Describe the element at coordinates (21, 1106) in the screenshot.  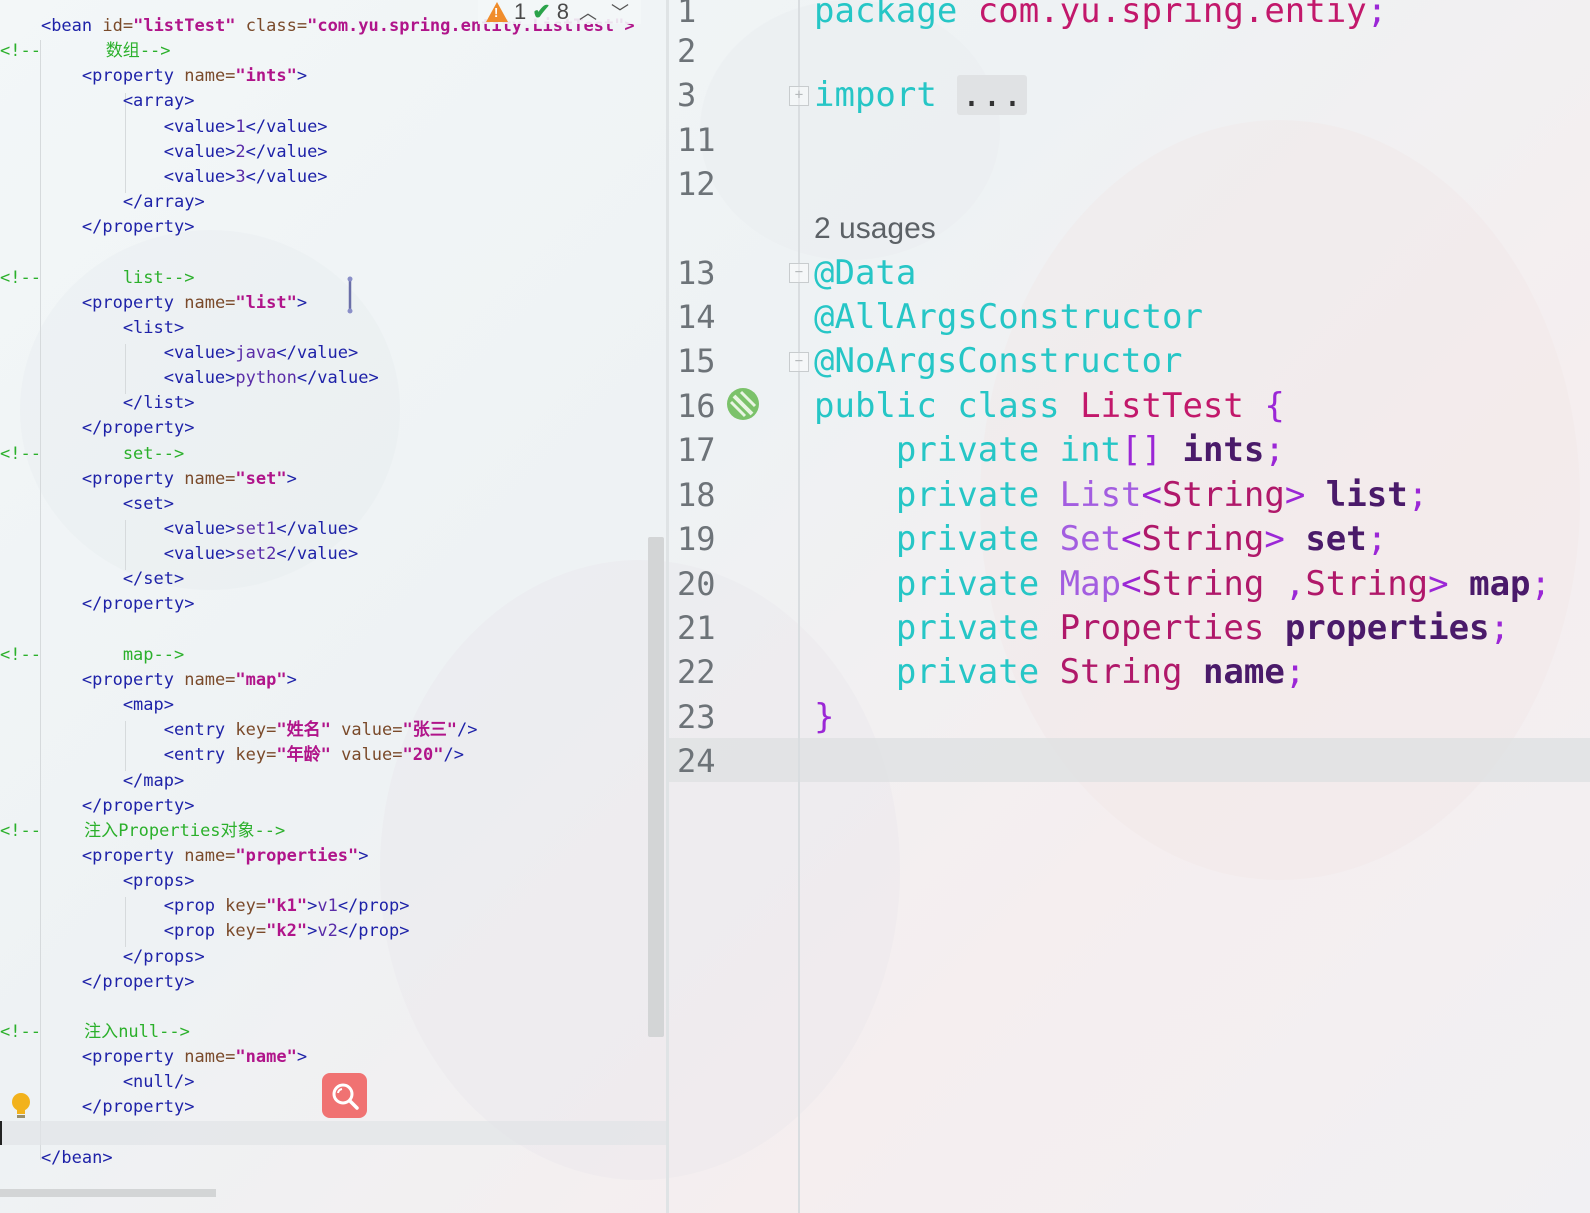
I see `lightbulb-icon` at that location.